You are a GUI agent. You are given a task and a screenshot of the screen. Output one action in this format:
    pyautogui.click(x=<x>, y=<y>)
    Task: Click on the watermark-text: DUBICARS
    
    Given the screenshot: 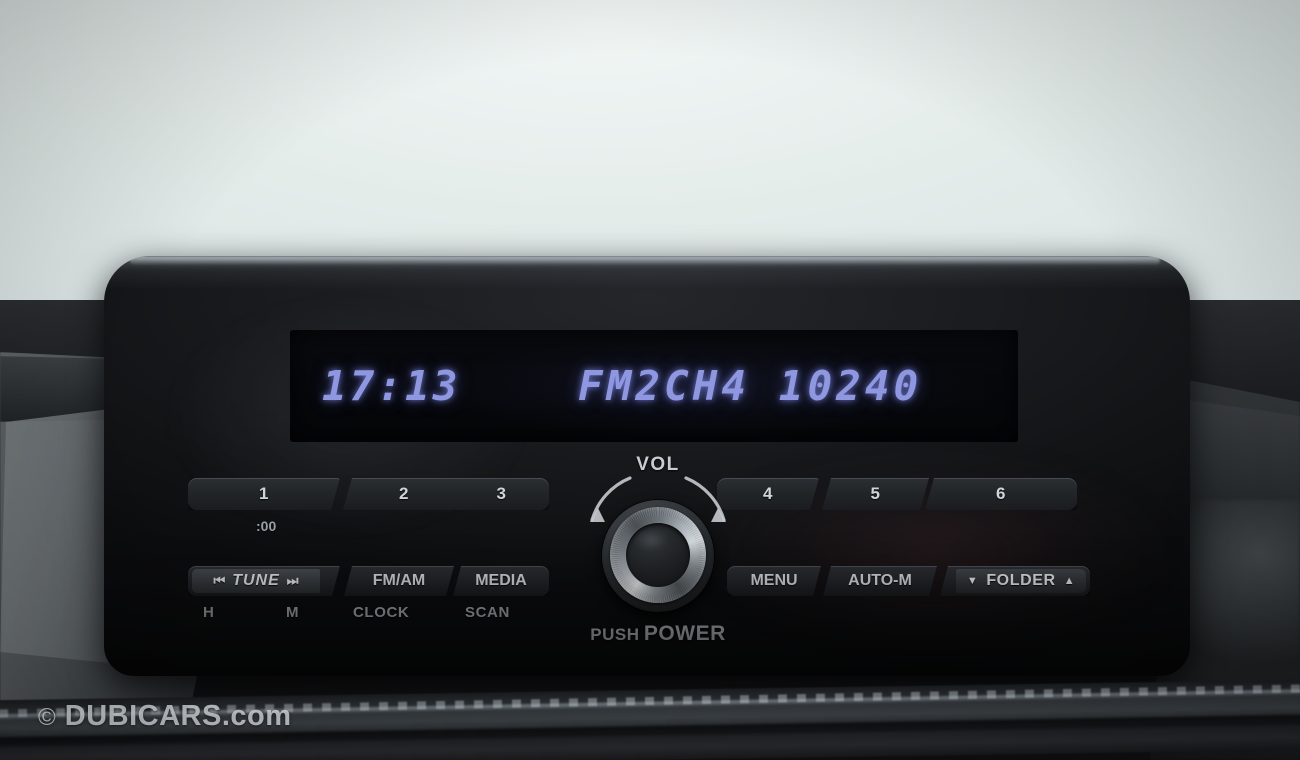 What is the action you would take?
    pyautogui.click(x=143, y=716)
    